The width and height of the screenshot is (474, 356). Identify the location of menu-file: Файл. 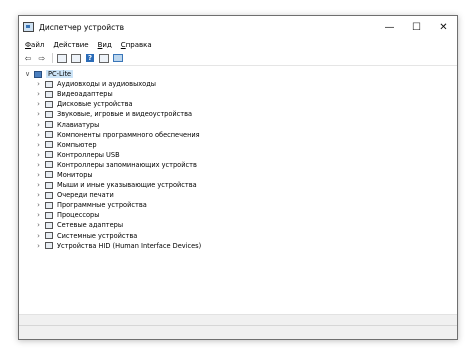
(34, 45).